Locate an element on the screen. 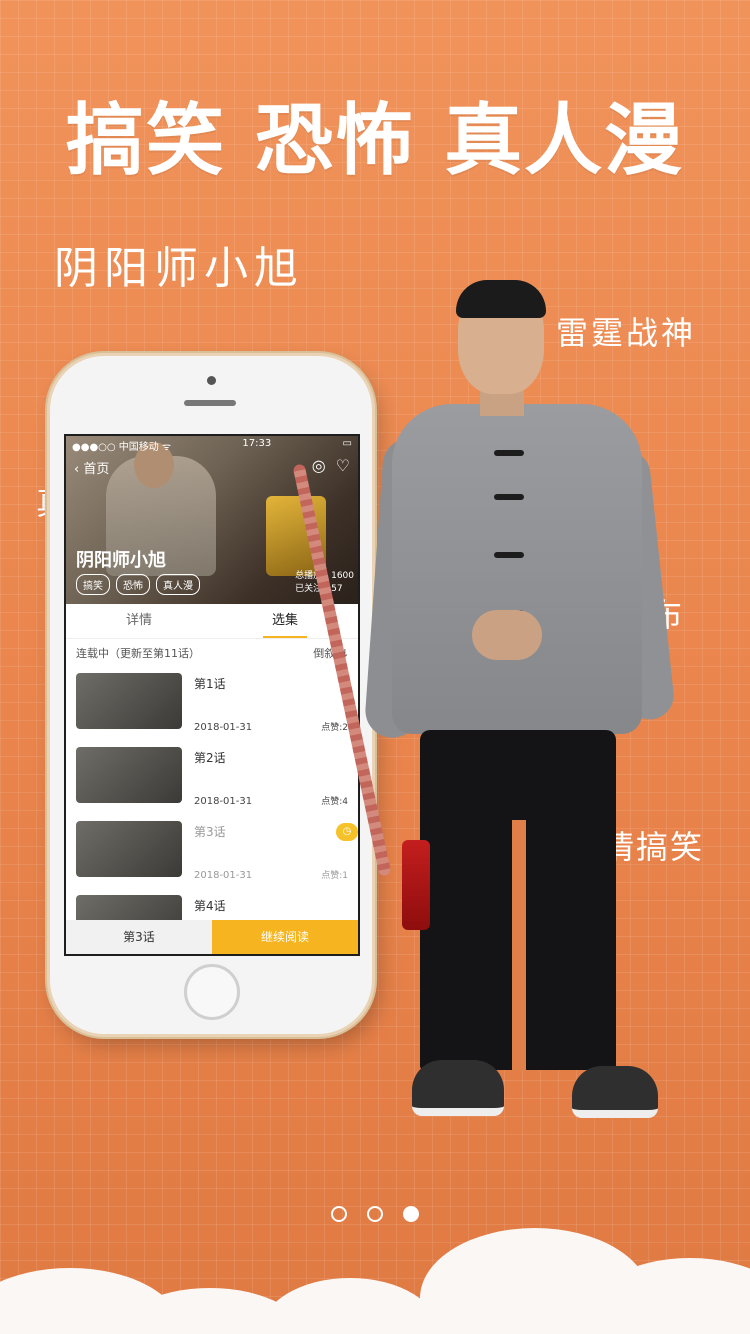  episode-item: 第2话 2018-01-31 点赞:4 is located at coordinates (212, 778).